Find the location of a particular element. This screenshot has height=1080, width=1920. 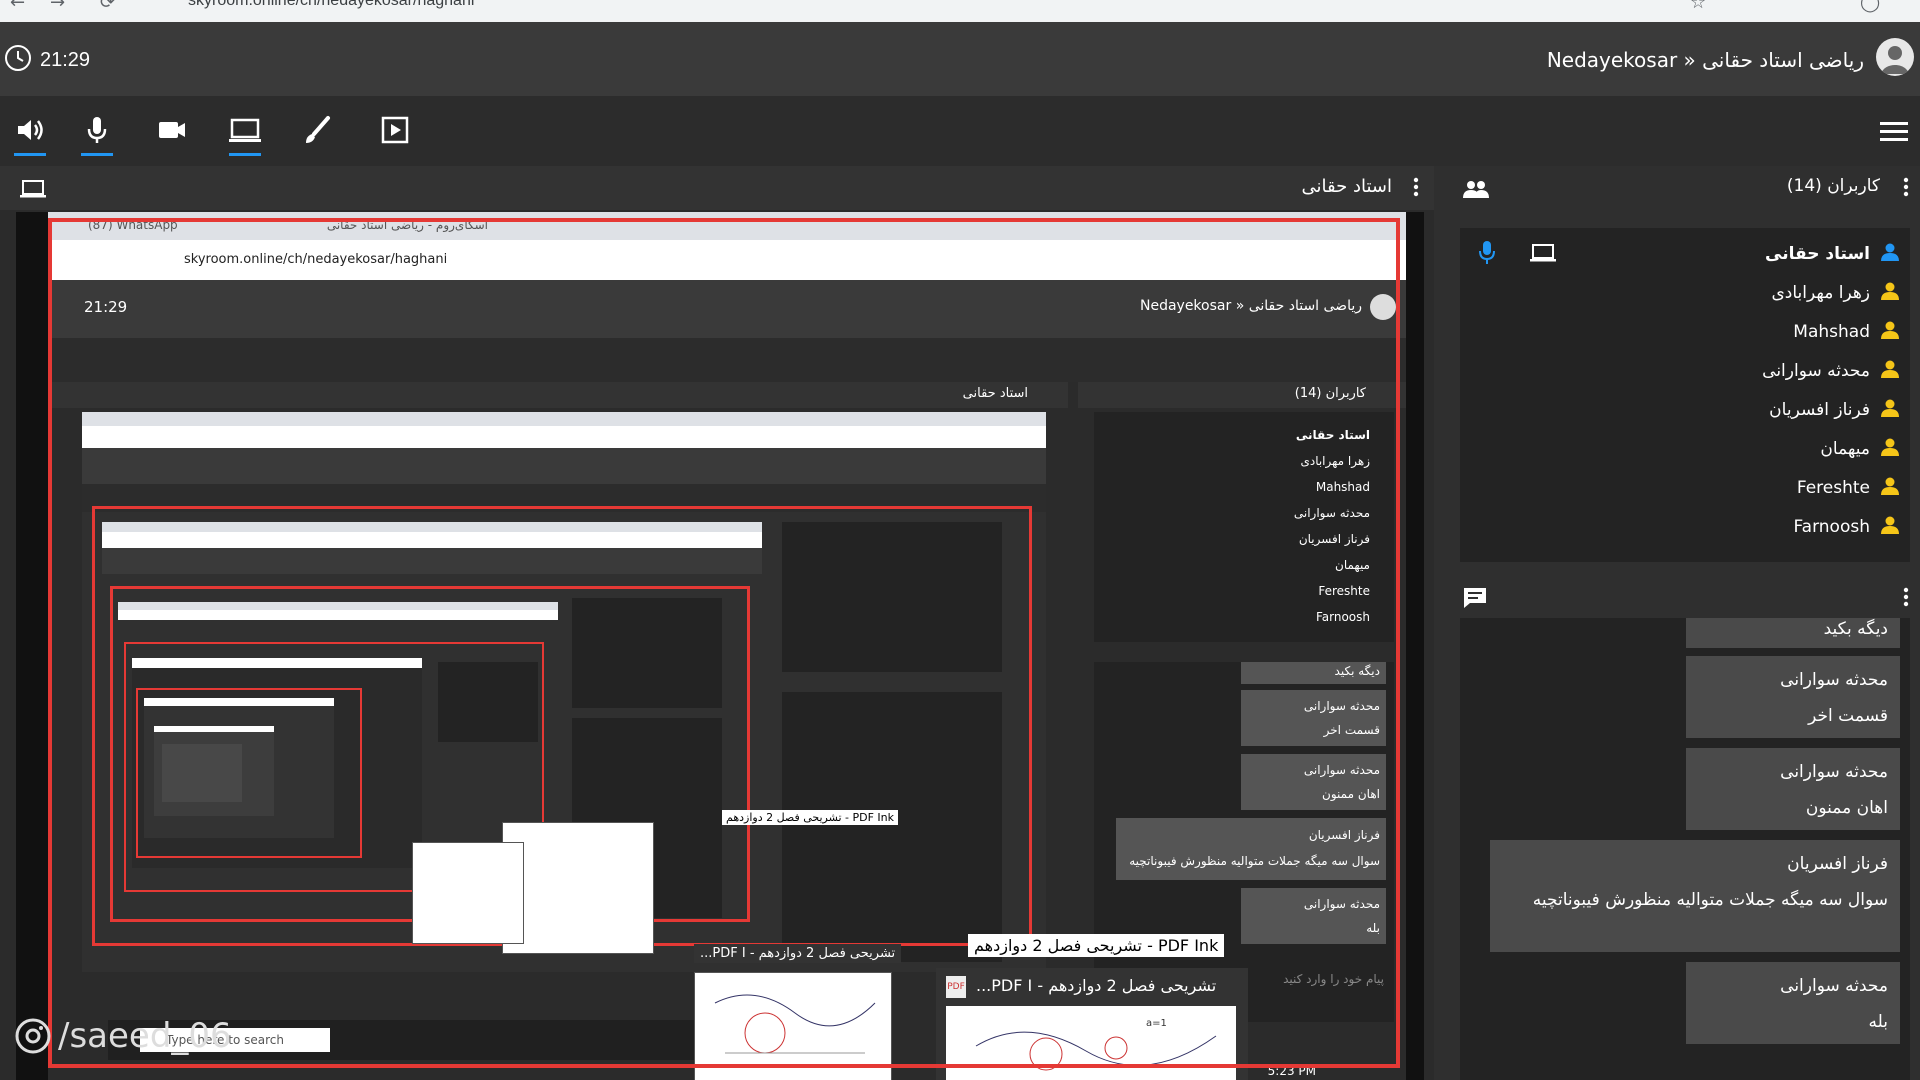

chat-message-text: دیگه بکید is located at coordinates (1855, 629).